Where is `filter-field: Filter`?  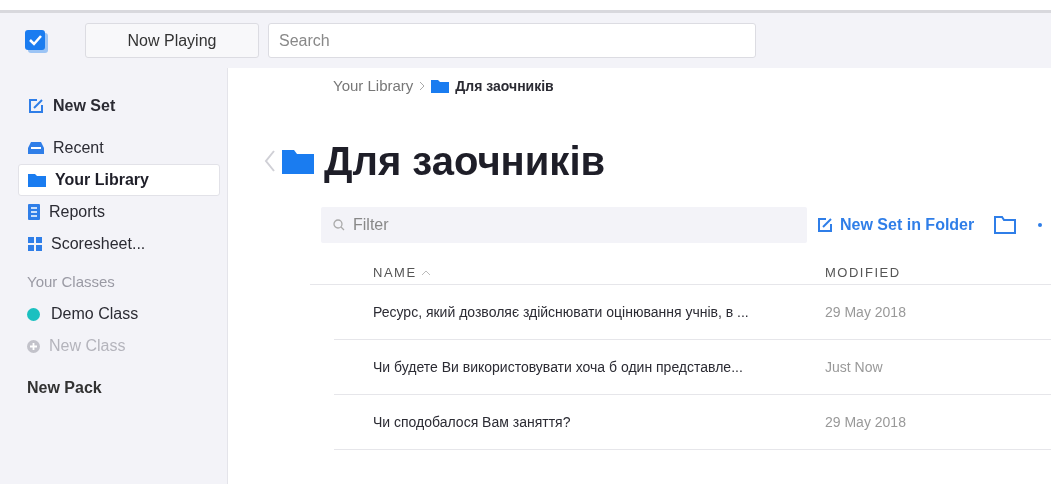 filter-field: Filter is located at coordinates (564, 225).